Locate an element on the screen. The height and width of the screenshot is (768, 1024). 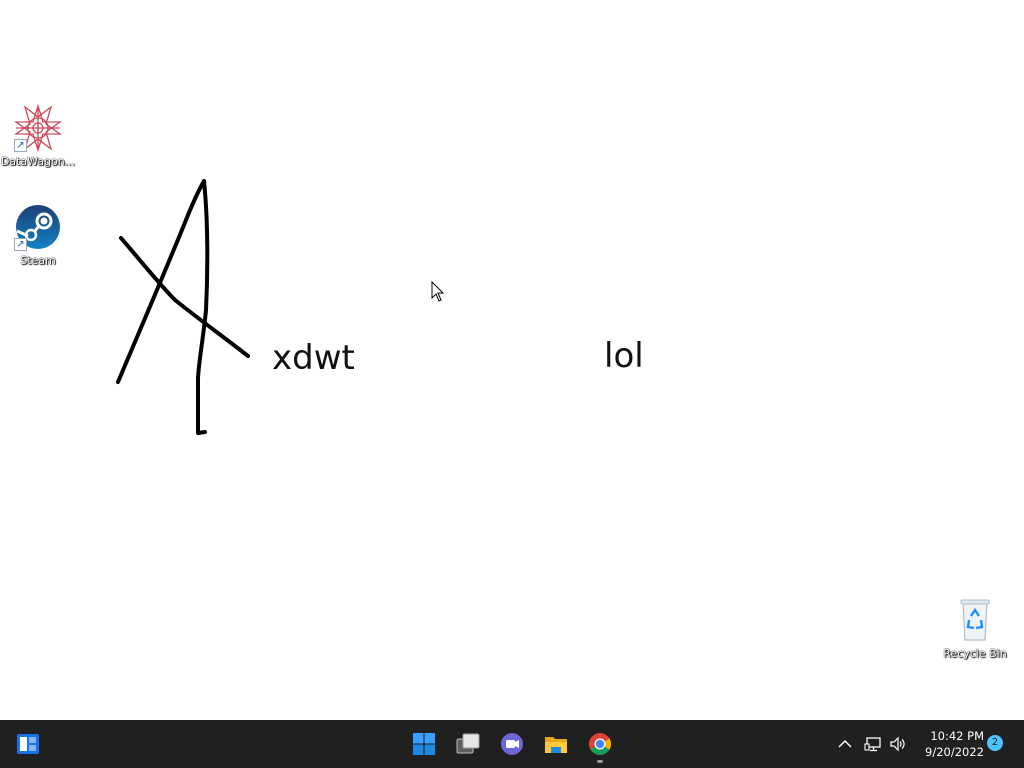
canvas-text-xdwt: xdwt is located at coordinates (313, 358).